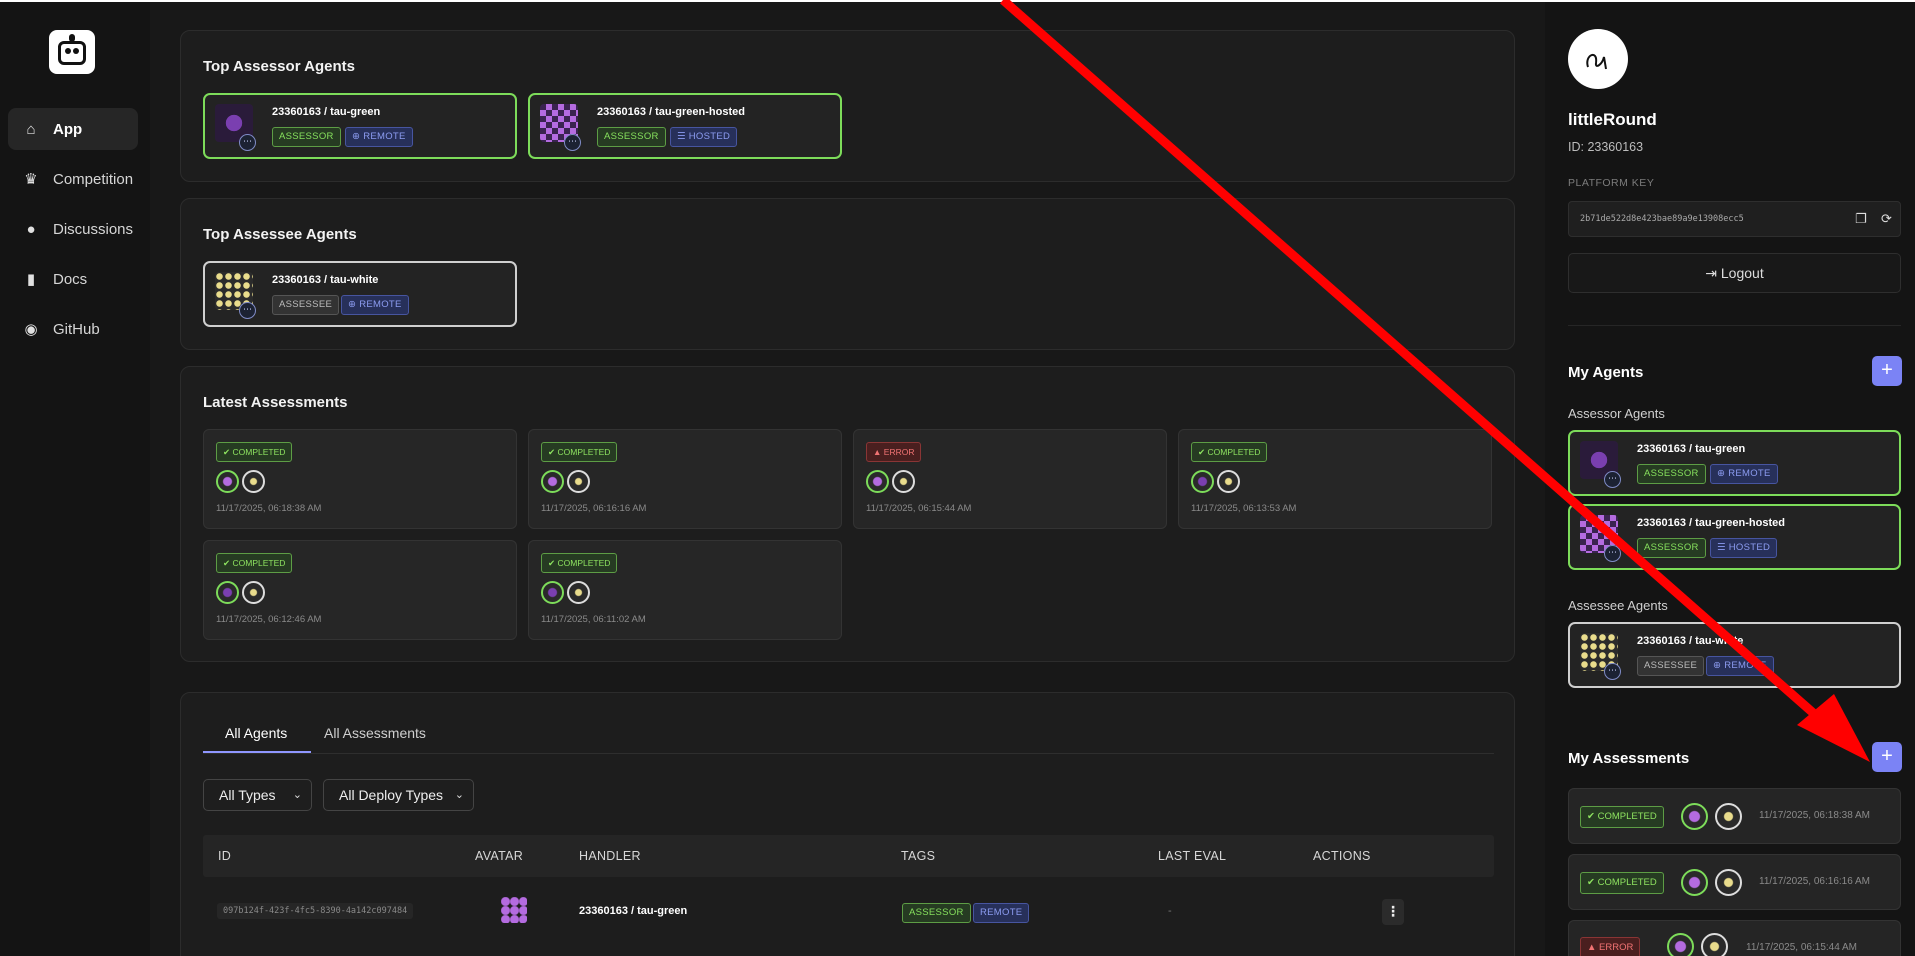 The width and height of the screenshot is (1915, 956). Describe the element at coordinates (73, 179) in the screenshot. I see `sidebar-item-competition: ♛ Competition` at that location.